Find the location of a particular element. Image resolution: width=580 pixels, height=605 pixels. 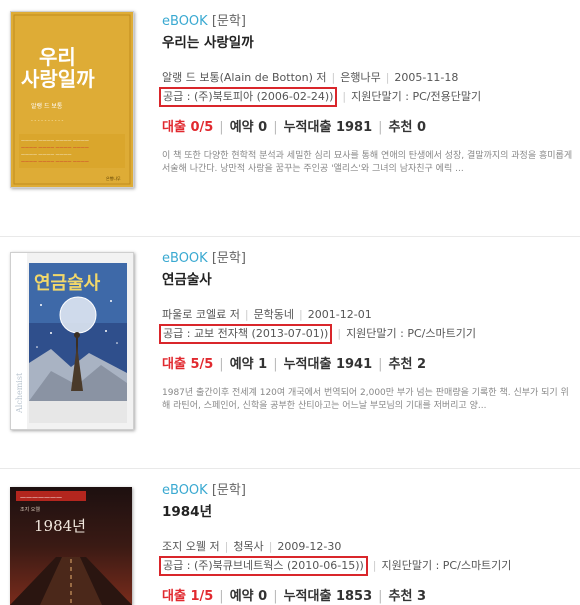

recommend-count: 추천 2 is located at coordinates (407, 364).